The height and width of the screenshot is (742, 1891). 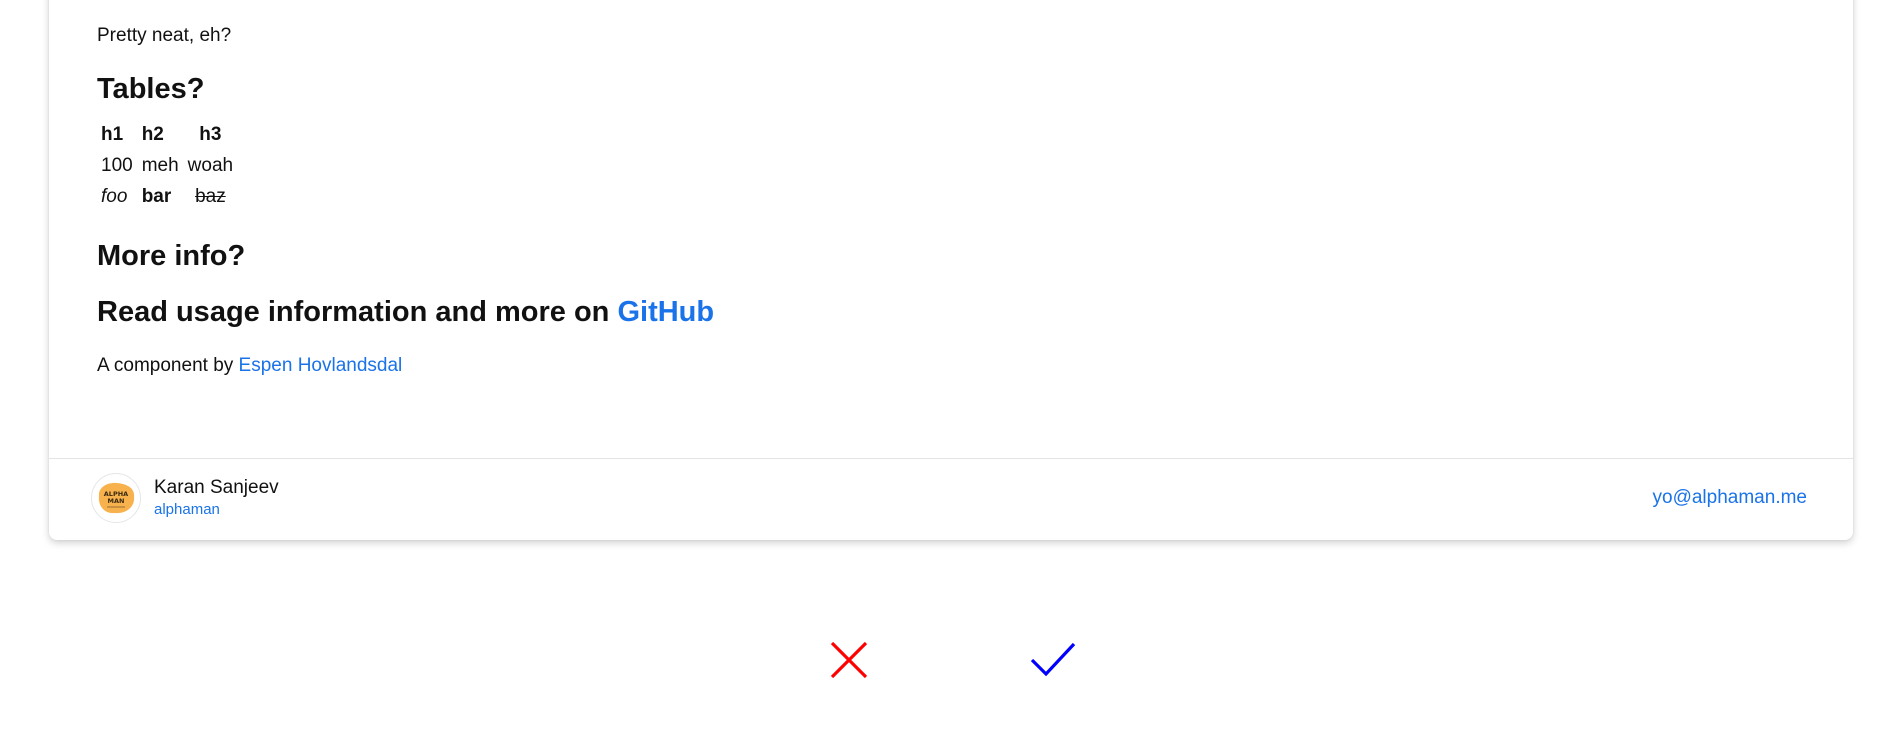 I want to click on author-link: Espen Hovlandsdal, so click(x=321, y=365).